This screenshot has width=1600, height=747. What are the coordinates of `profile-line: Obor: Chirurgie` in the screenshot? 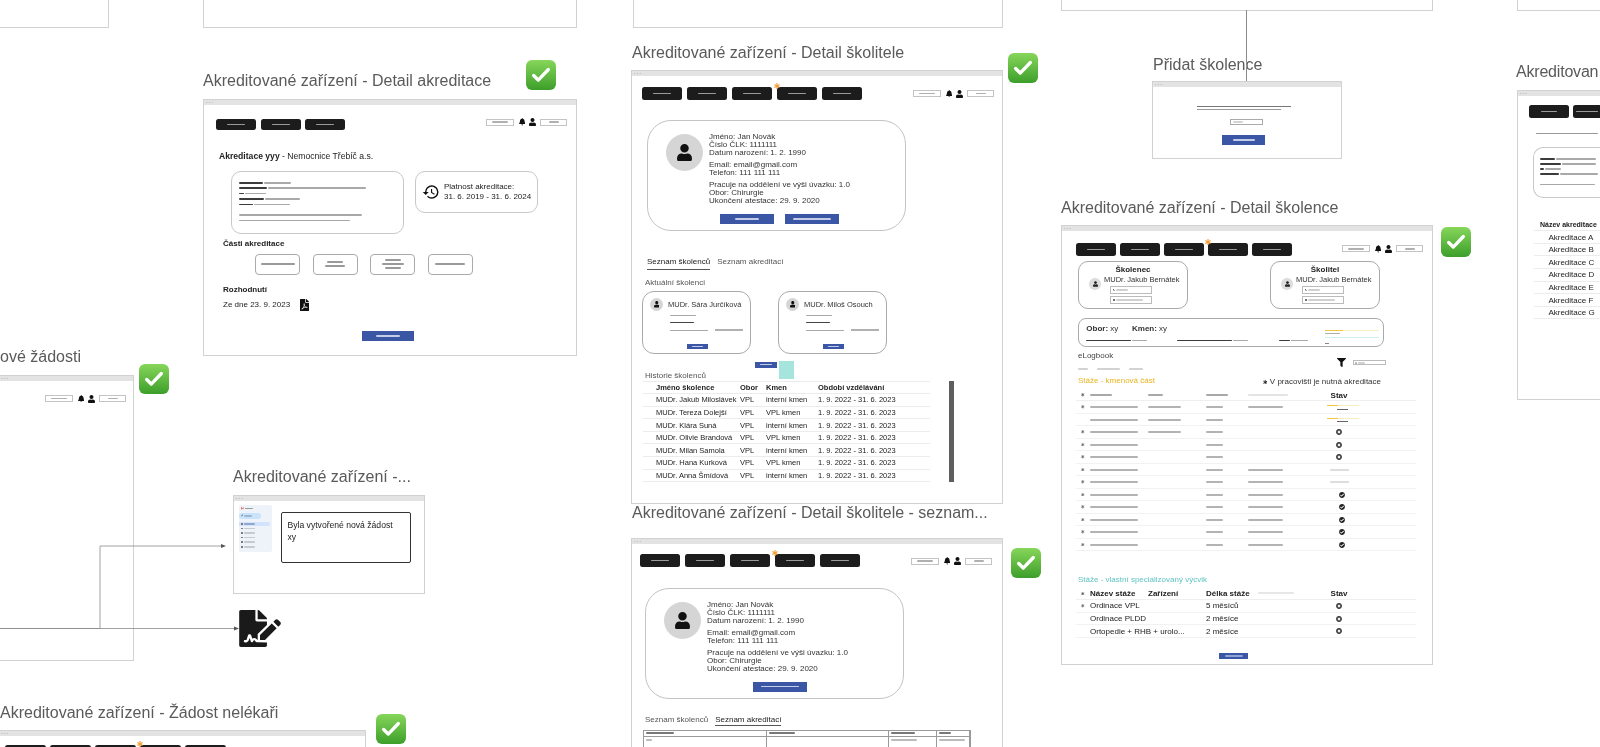 It's located at (735, 660).